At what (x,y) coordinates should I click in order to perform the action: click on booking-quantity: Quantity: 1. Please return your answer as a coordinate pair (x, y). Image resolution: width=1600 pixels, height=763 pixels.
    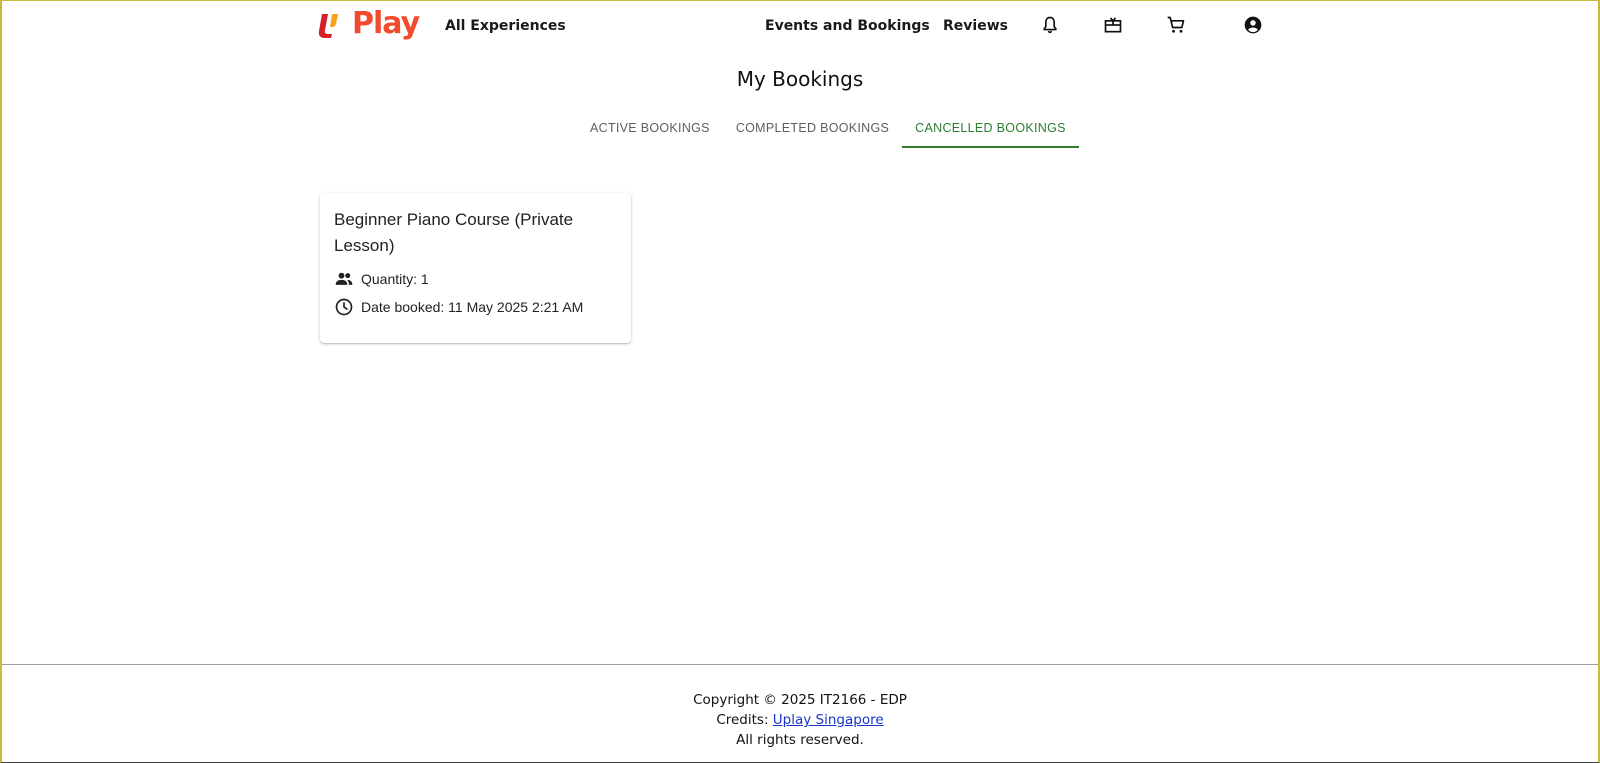
    Looking at the image, I should click on (395, 279).